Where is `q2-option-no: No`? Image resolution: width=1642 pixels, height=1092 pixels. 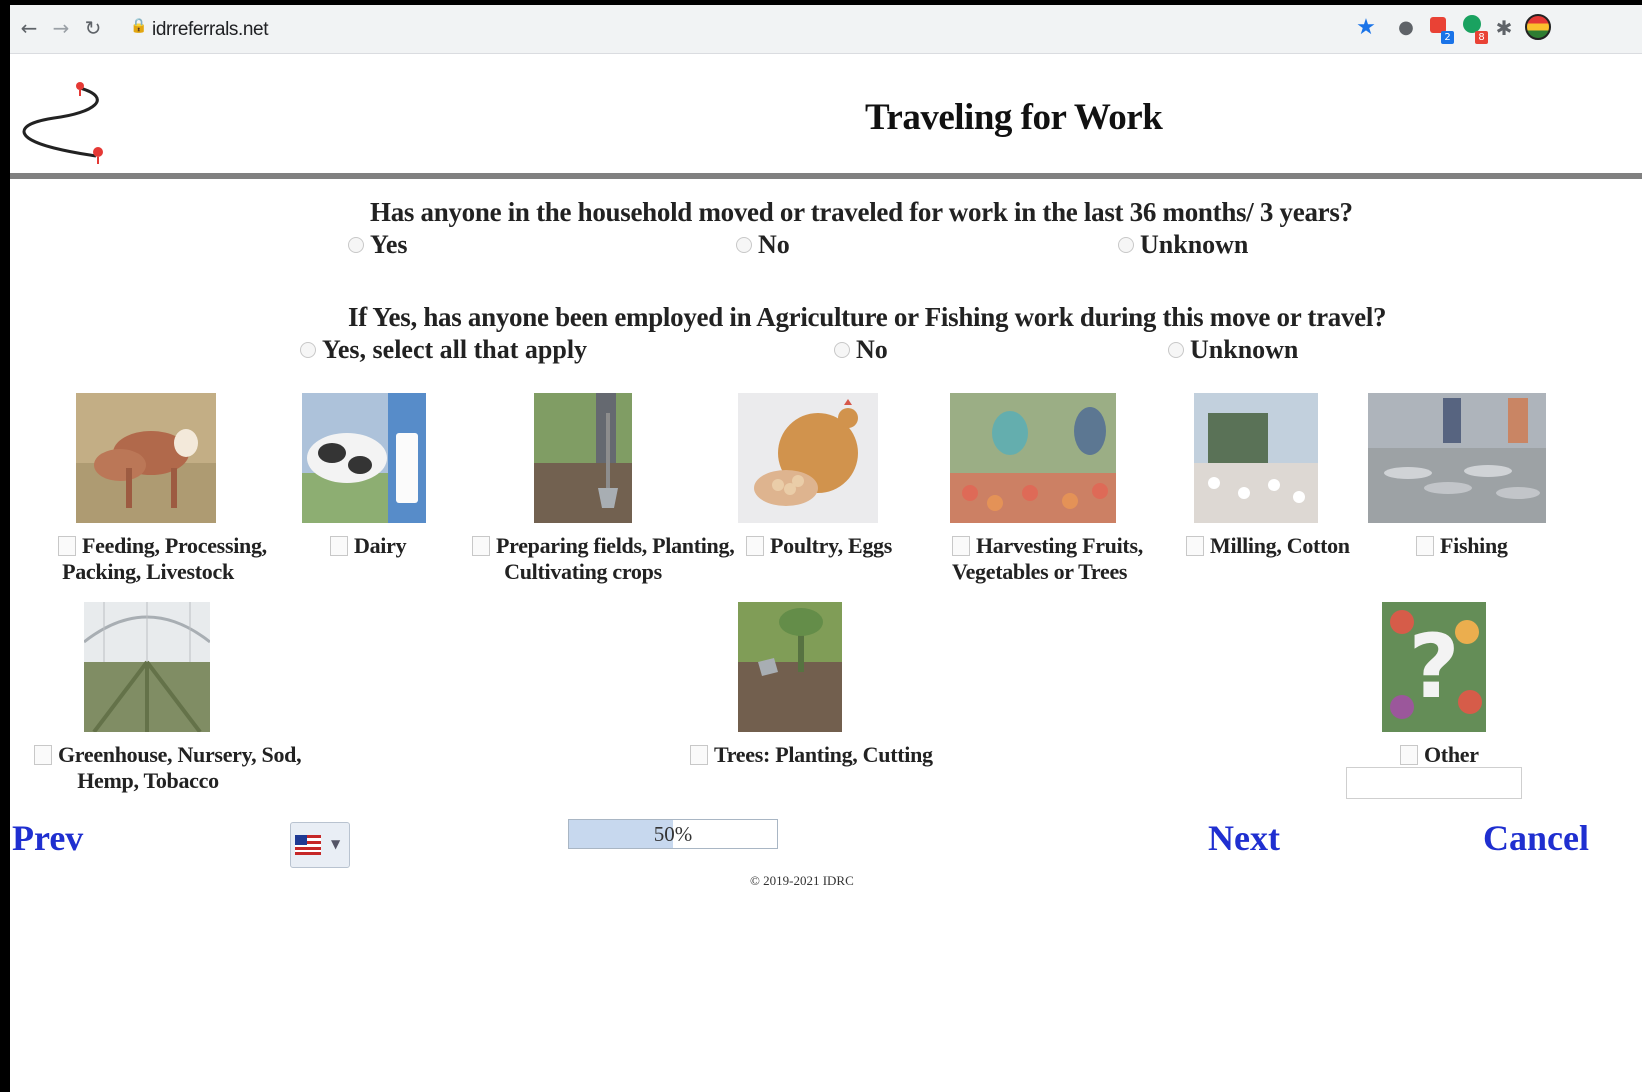 q2-option-no: No is located at coordinates (861, 350).